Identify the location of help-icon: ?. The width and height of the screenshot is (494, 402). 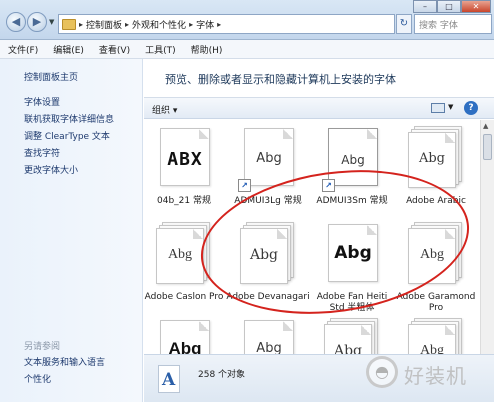
(471, 108).